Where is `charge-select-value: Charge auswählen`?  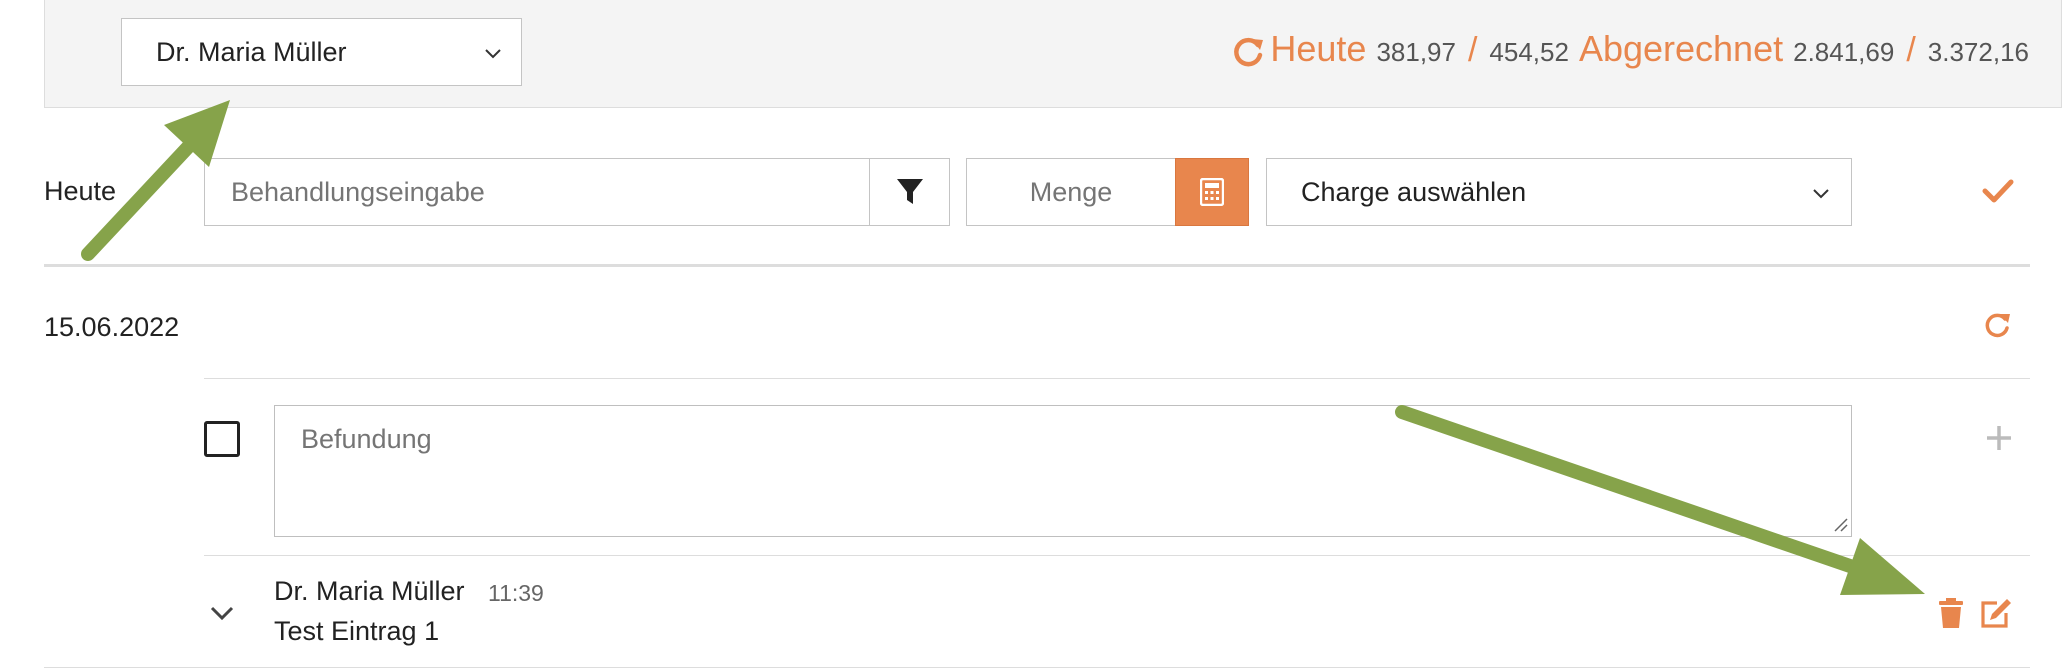
charge-select-value: Charge auswählen is located at coordinates (1414, 191).